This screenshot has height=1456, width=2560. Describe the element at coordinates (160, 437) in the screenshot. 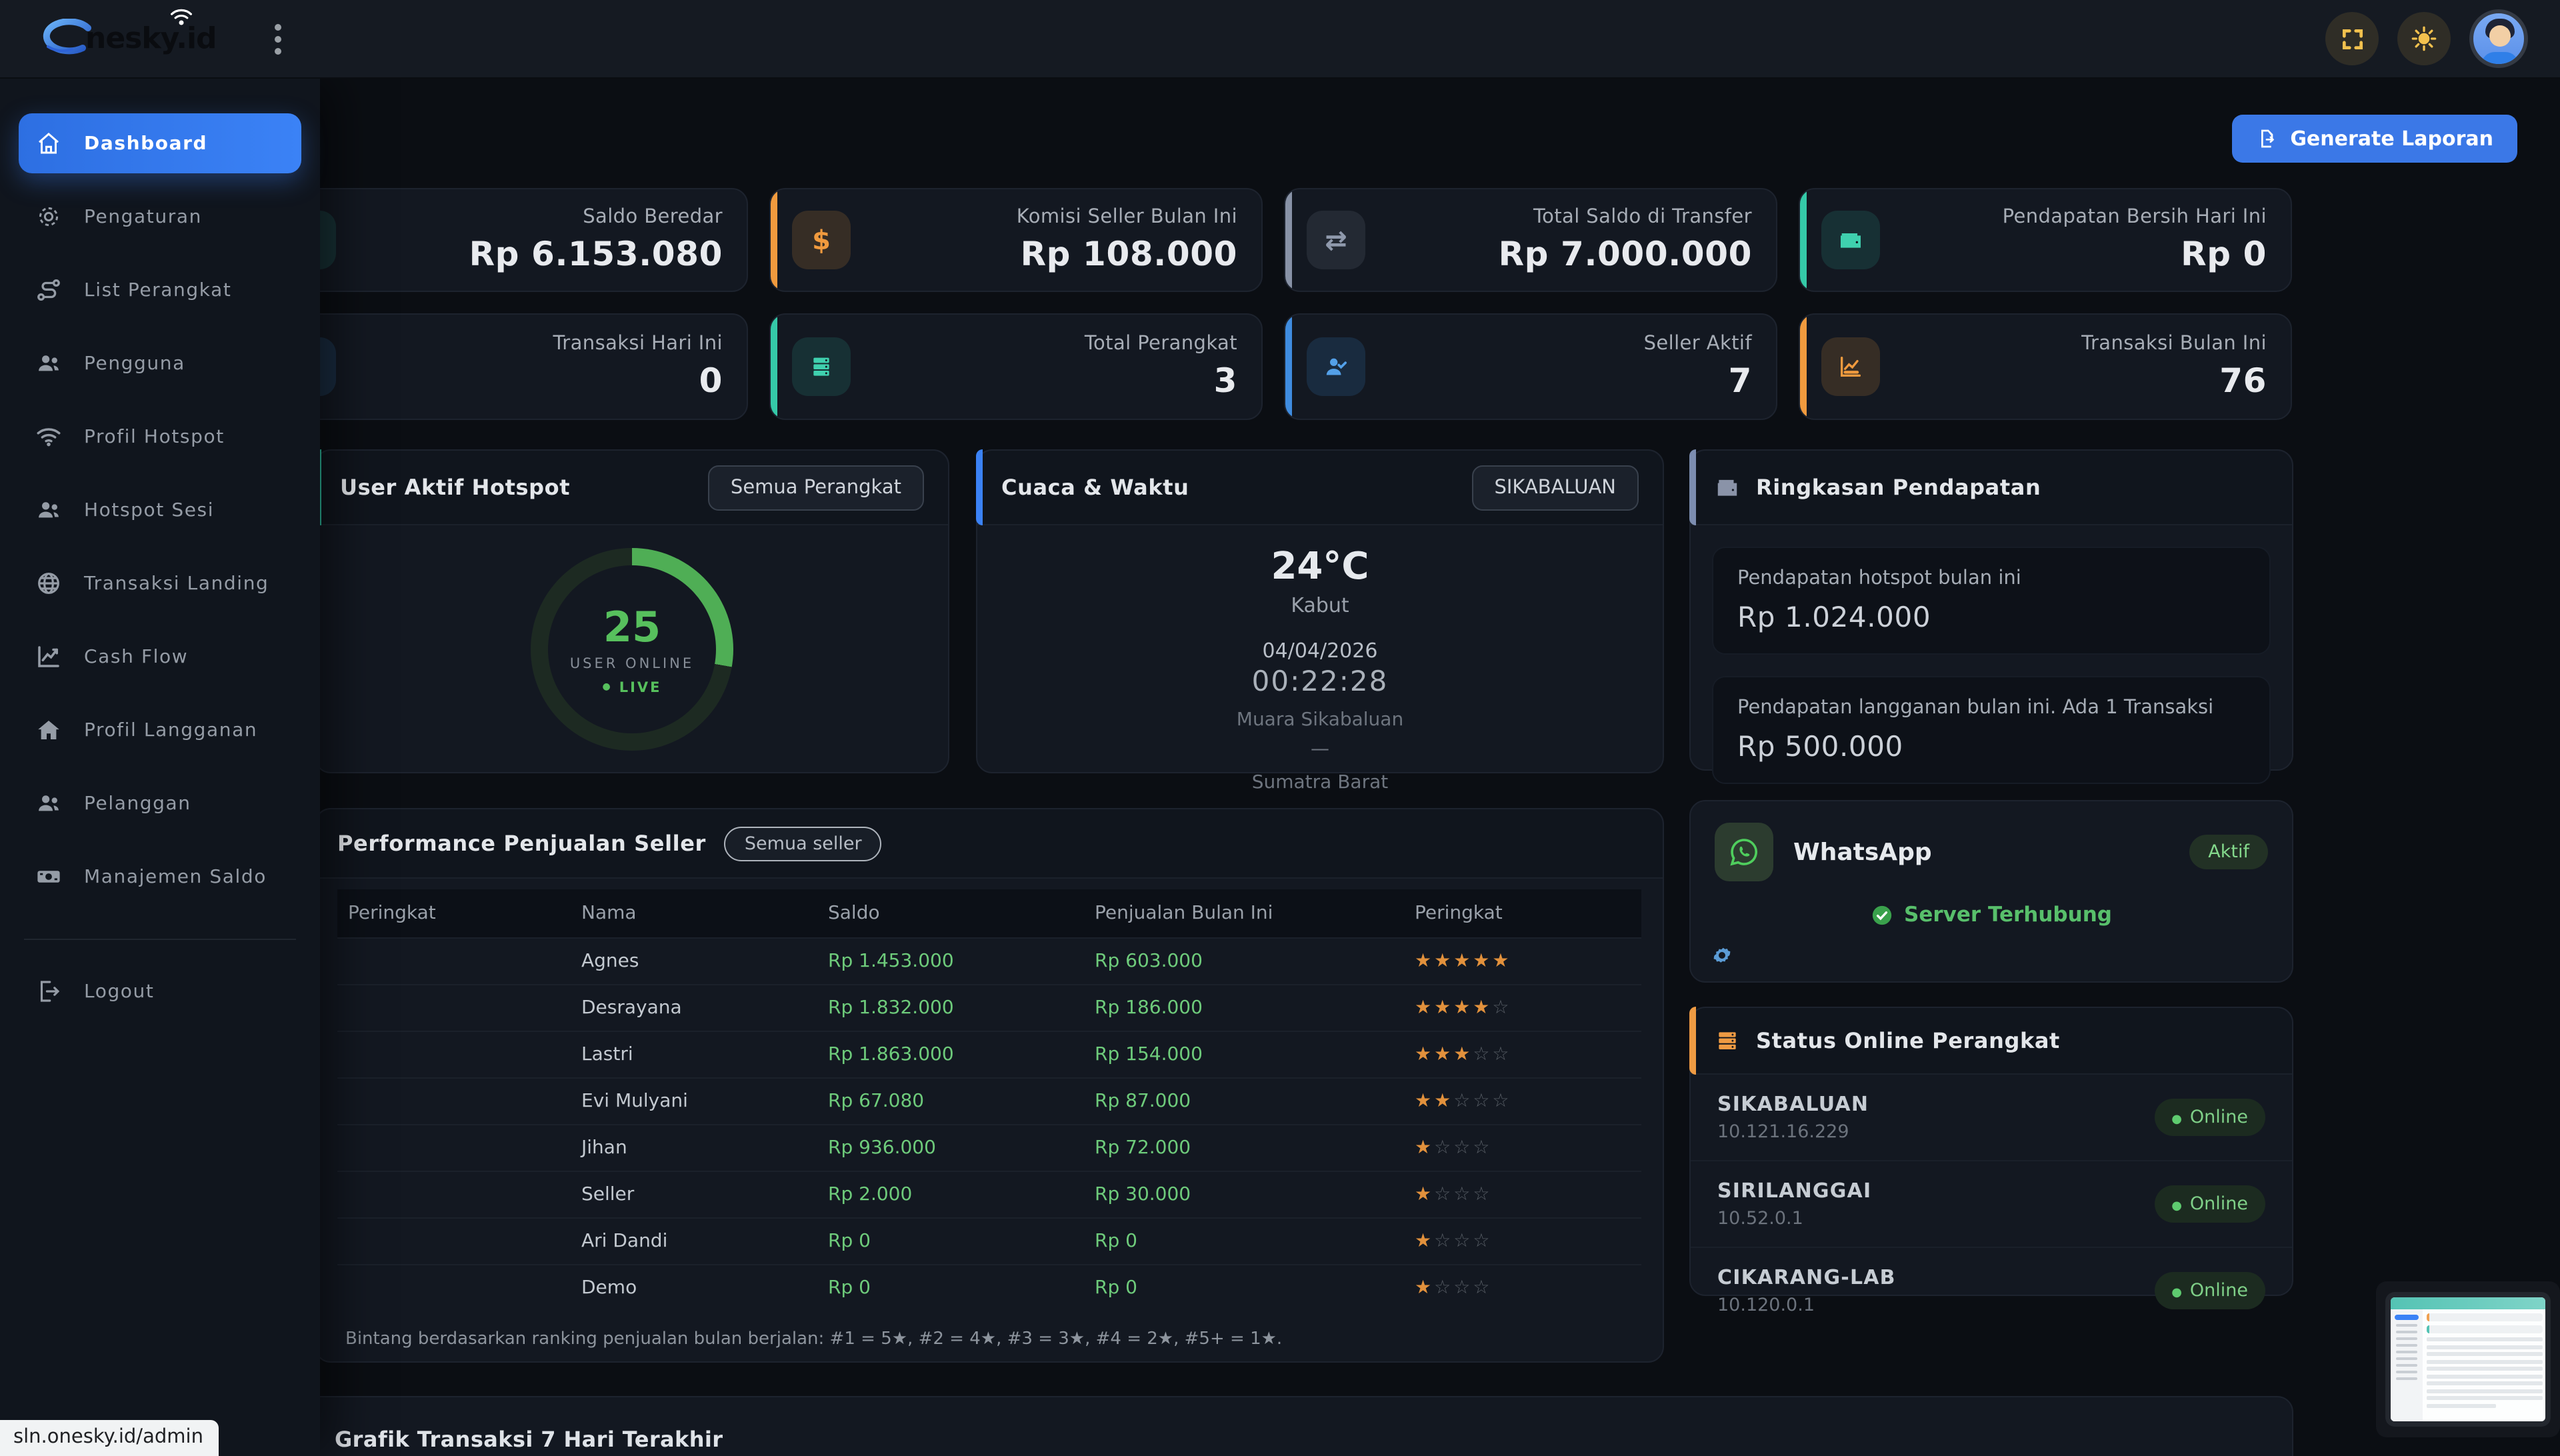

I see `sidebar-item-profil-hotspot: Profil Hotspot` at that location.